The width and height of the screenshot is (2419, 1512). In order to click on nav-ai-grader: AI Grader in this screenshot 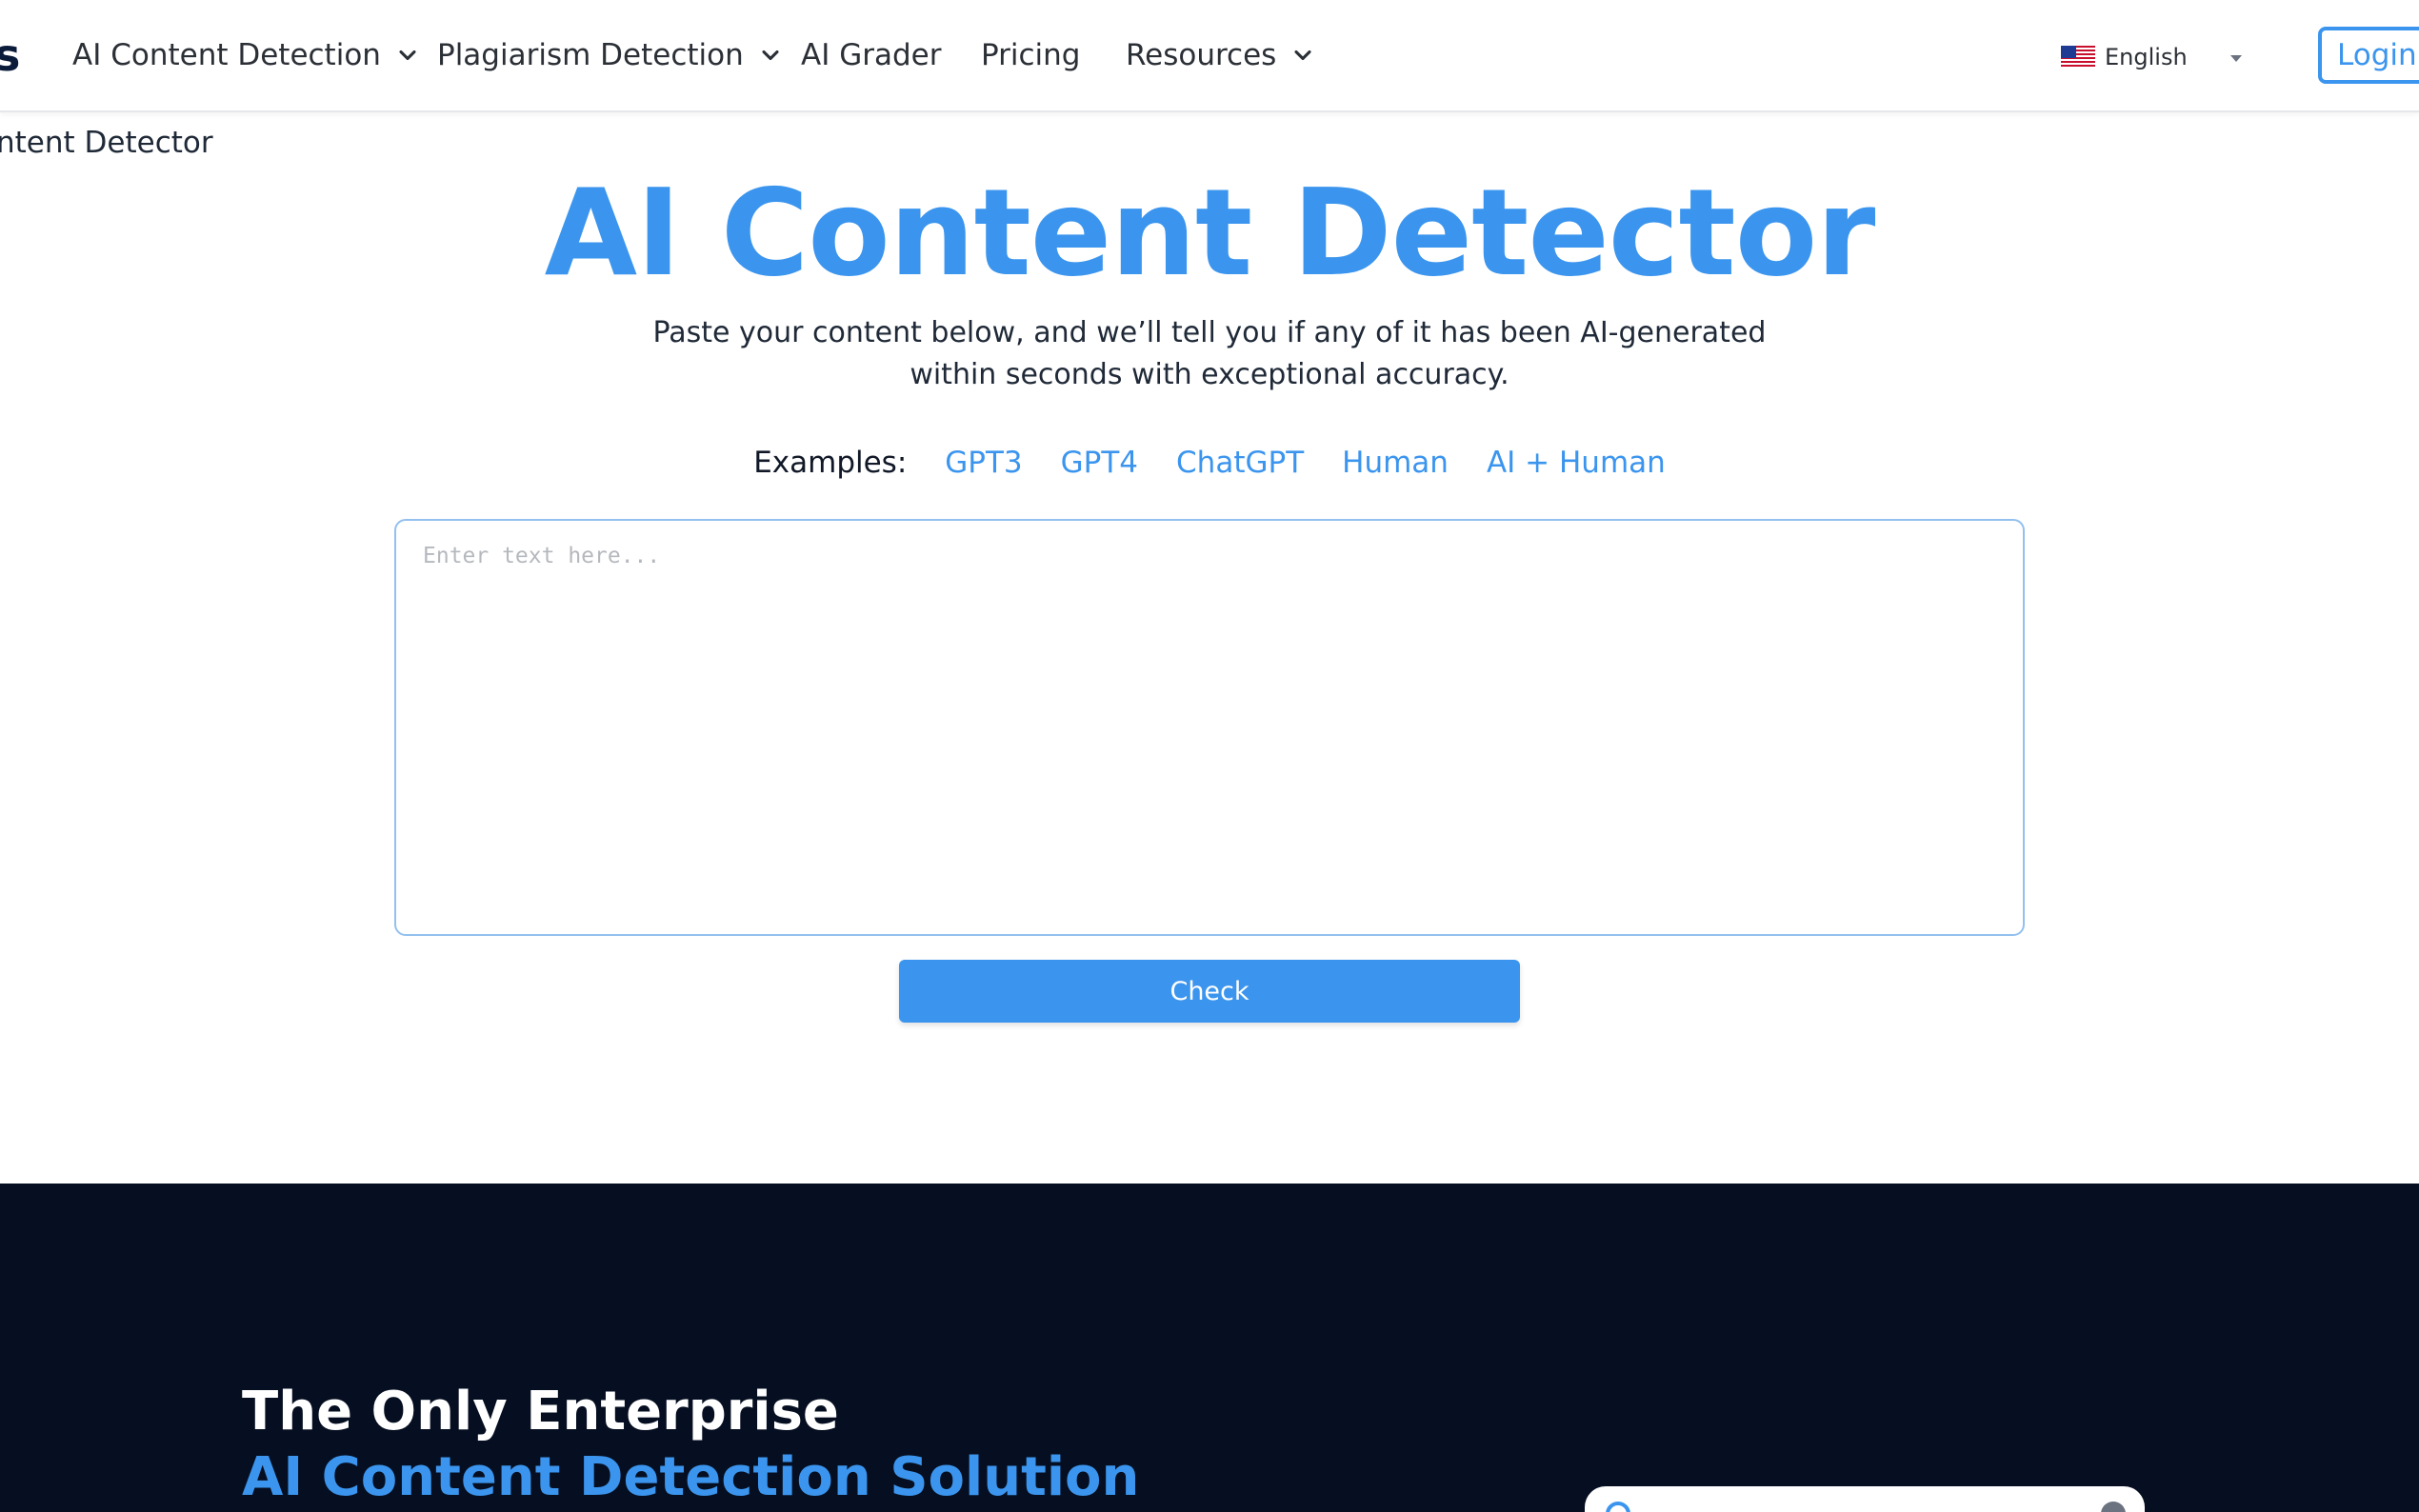, I will do `click(871, 55)`.